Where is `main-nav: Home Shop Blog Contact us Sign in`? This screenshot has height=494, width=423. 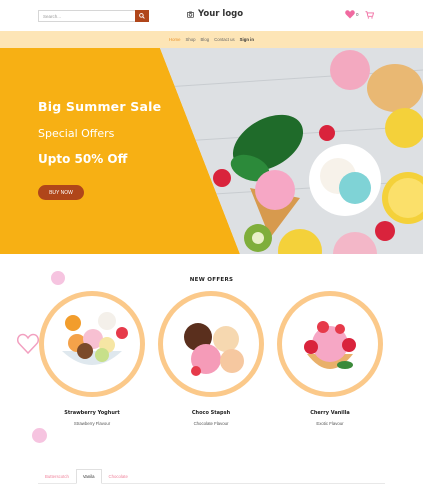 main-nav: Home Shop Blog Contact us Sign in is located at coordinates (211, 39).